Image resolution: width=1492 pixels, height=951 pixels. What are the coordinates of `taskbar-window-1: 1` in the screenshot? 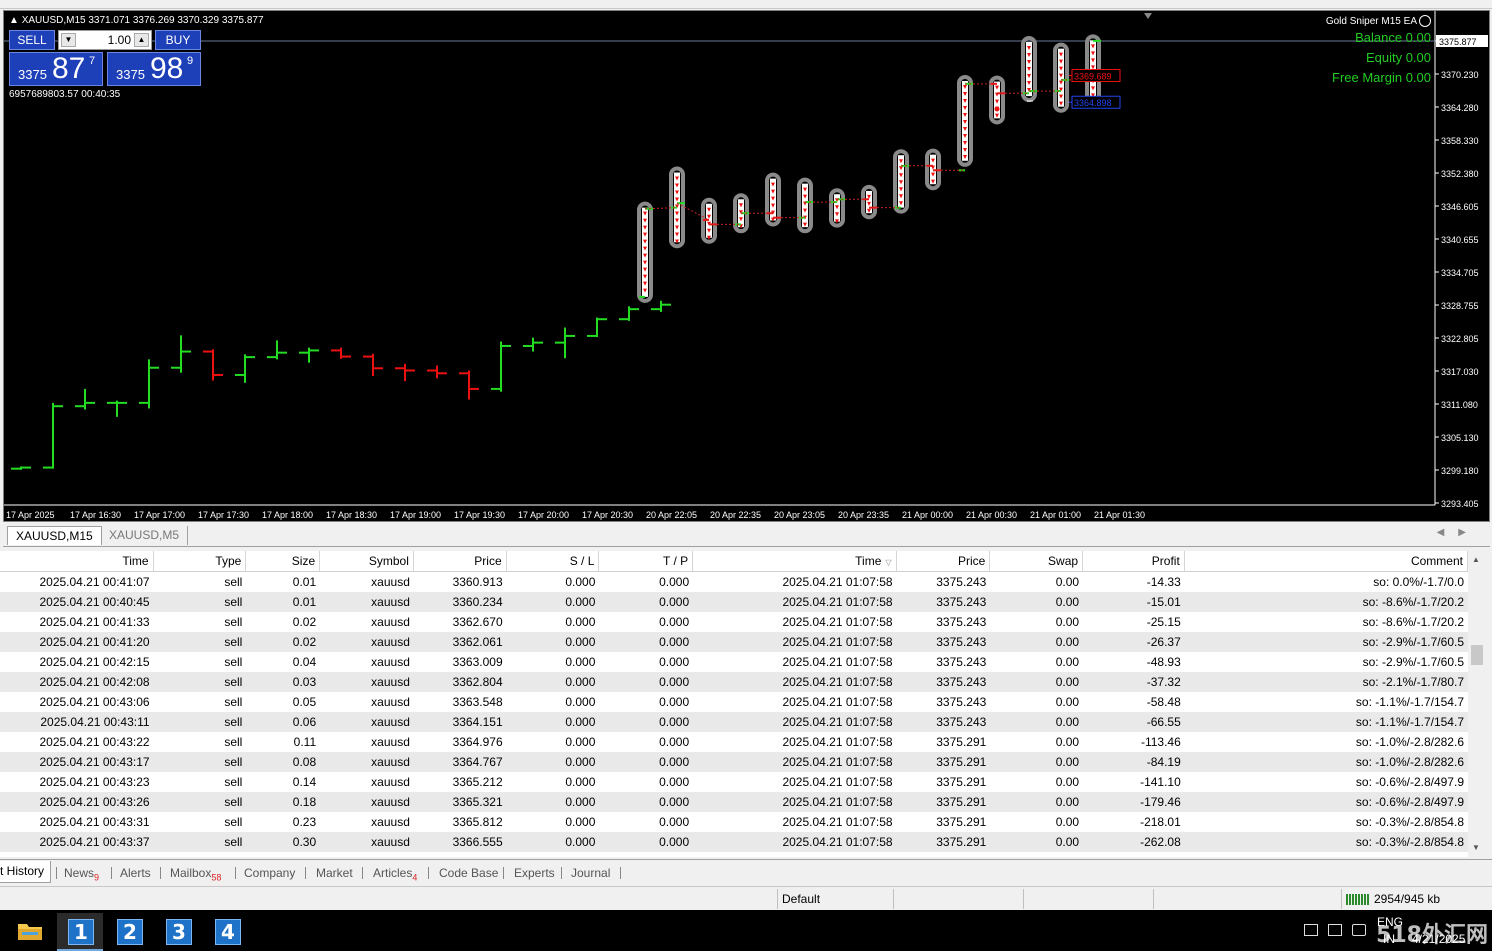 It's located at (80, 932).